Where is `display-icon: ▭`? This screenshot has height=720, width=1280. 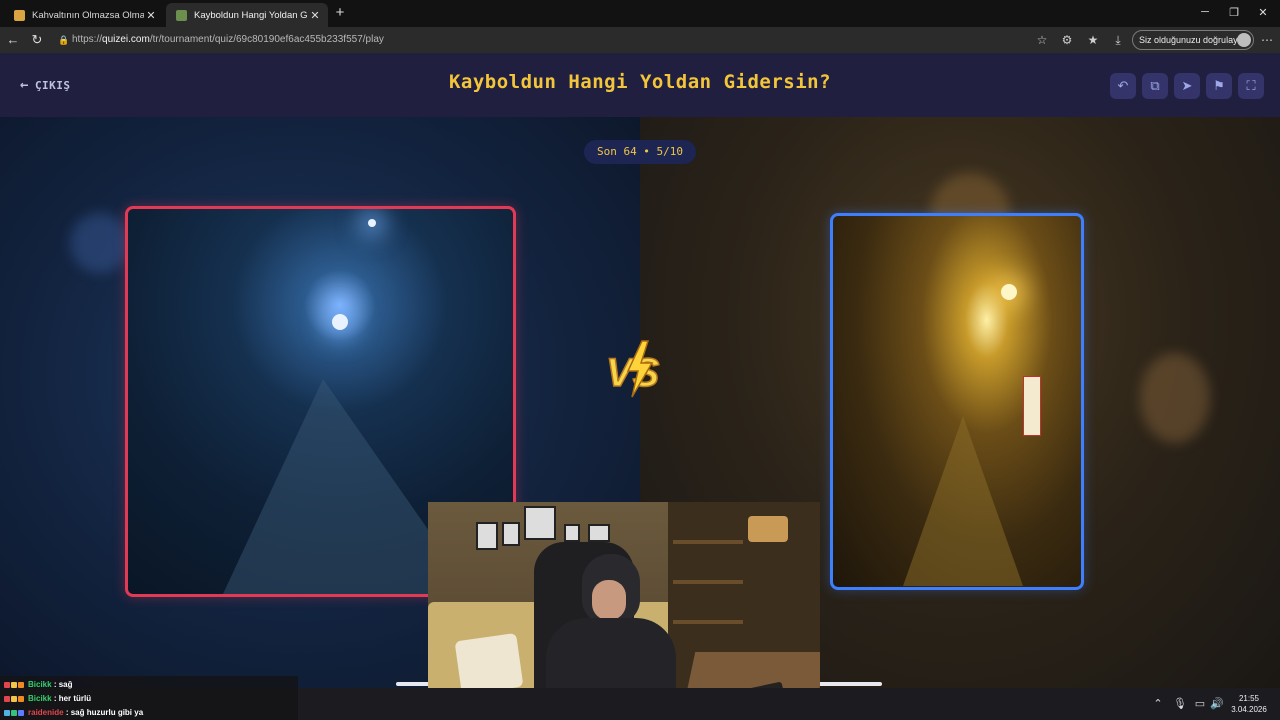 display-icon: ▭ is located at coordinates (1200, 704).